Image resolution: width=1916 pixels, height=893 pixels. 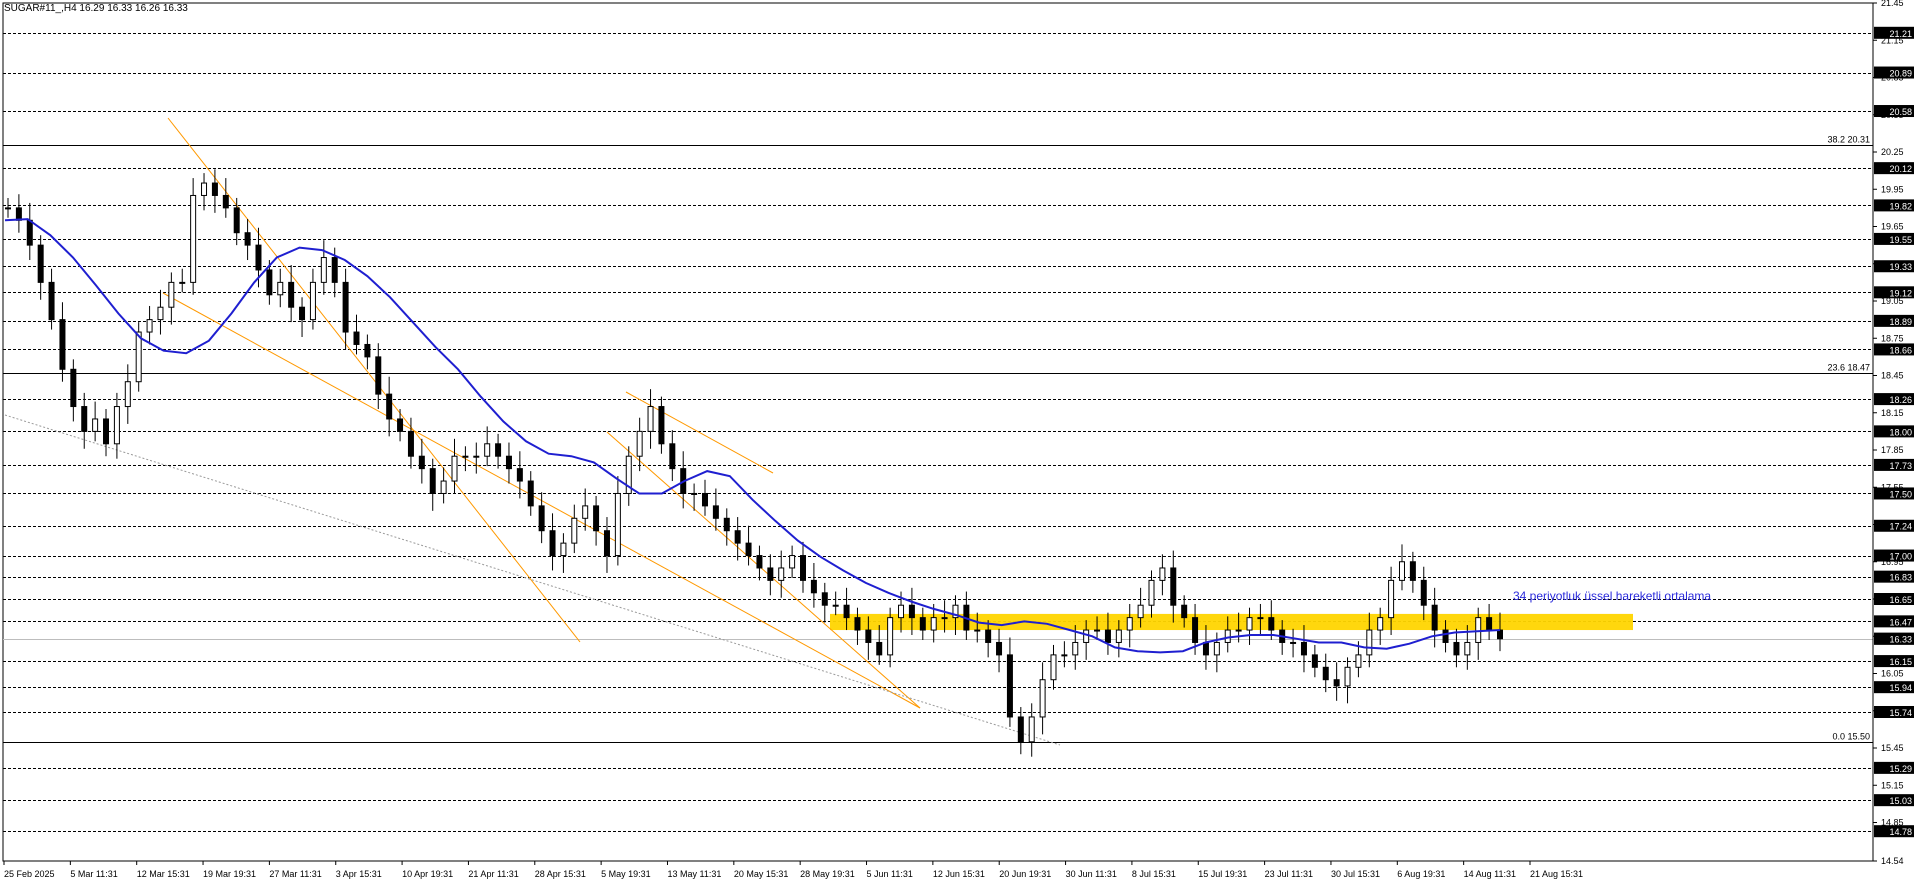 I want to click on x-tick-label: 27 Mar 11:31, so click(x=295, y=874).